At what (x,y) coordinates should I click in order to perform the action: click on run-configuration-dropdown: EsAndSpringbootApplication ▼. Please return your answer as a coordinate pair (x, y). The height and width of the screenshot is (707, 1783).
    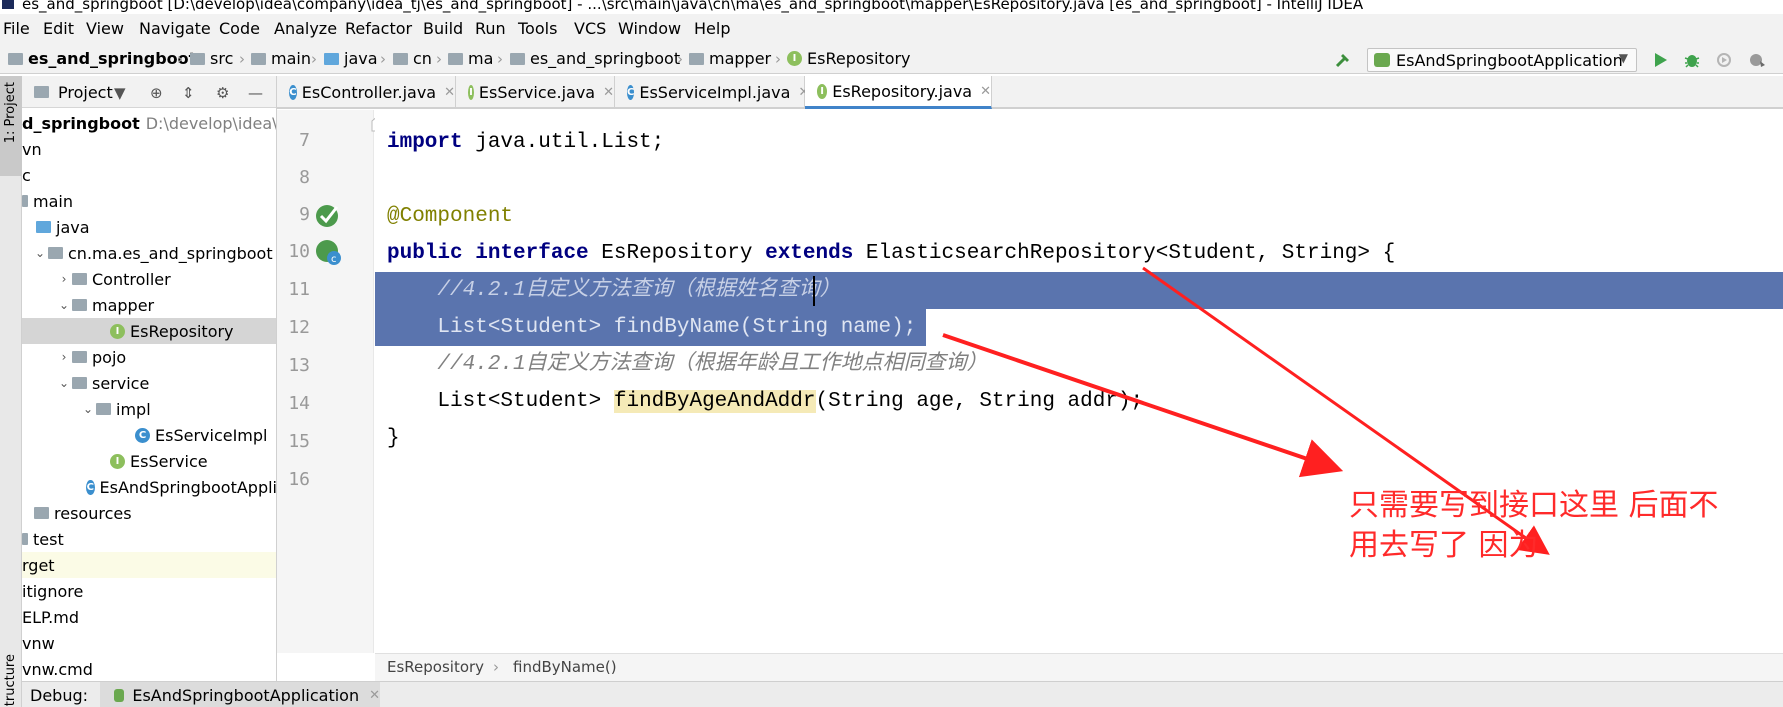
    Looking at the image, I should click on (1502, 60).